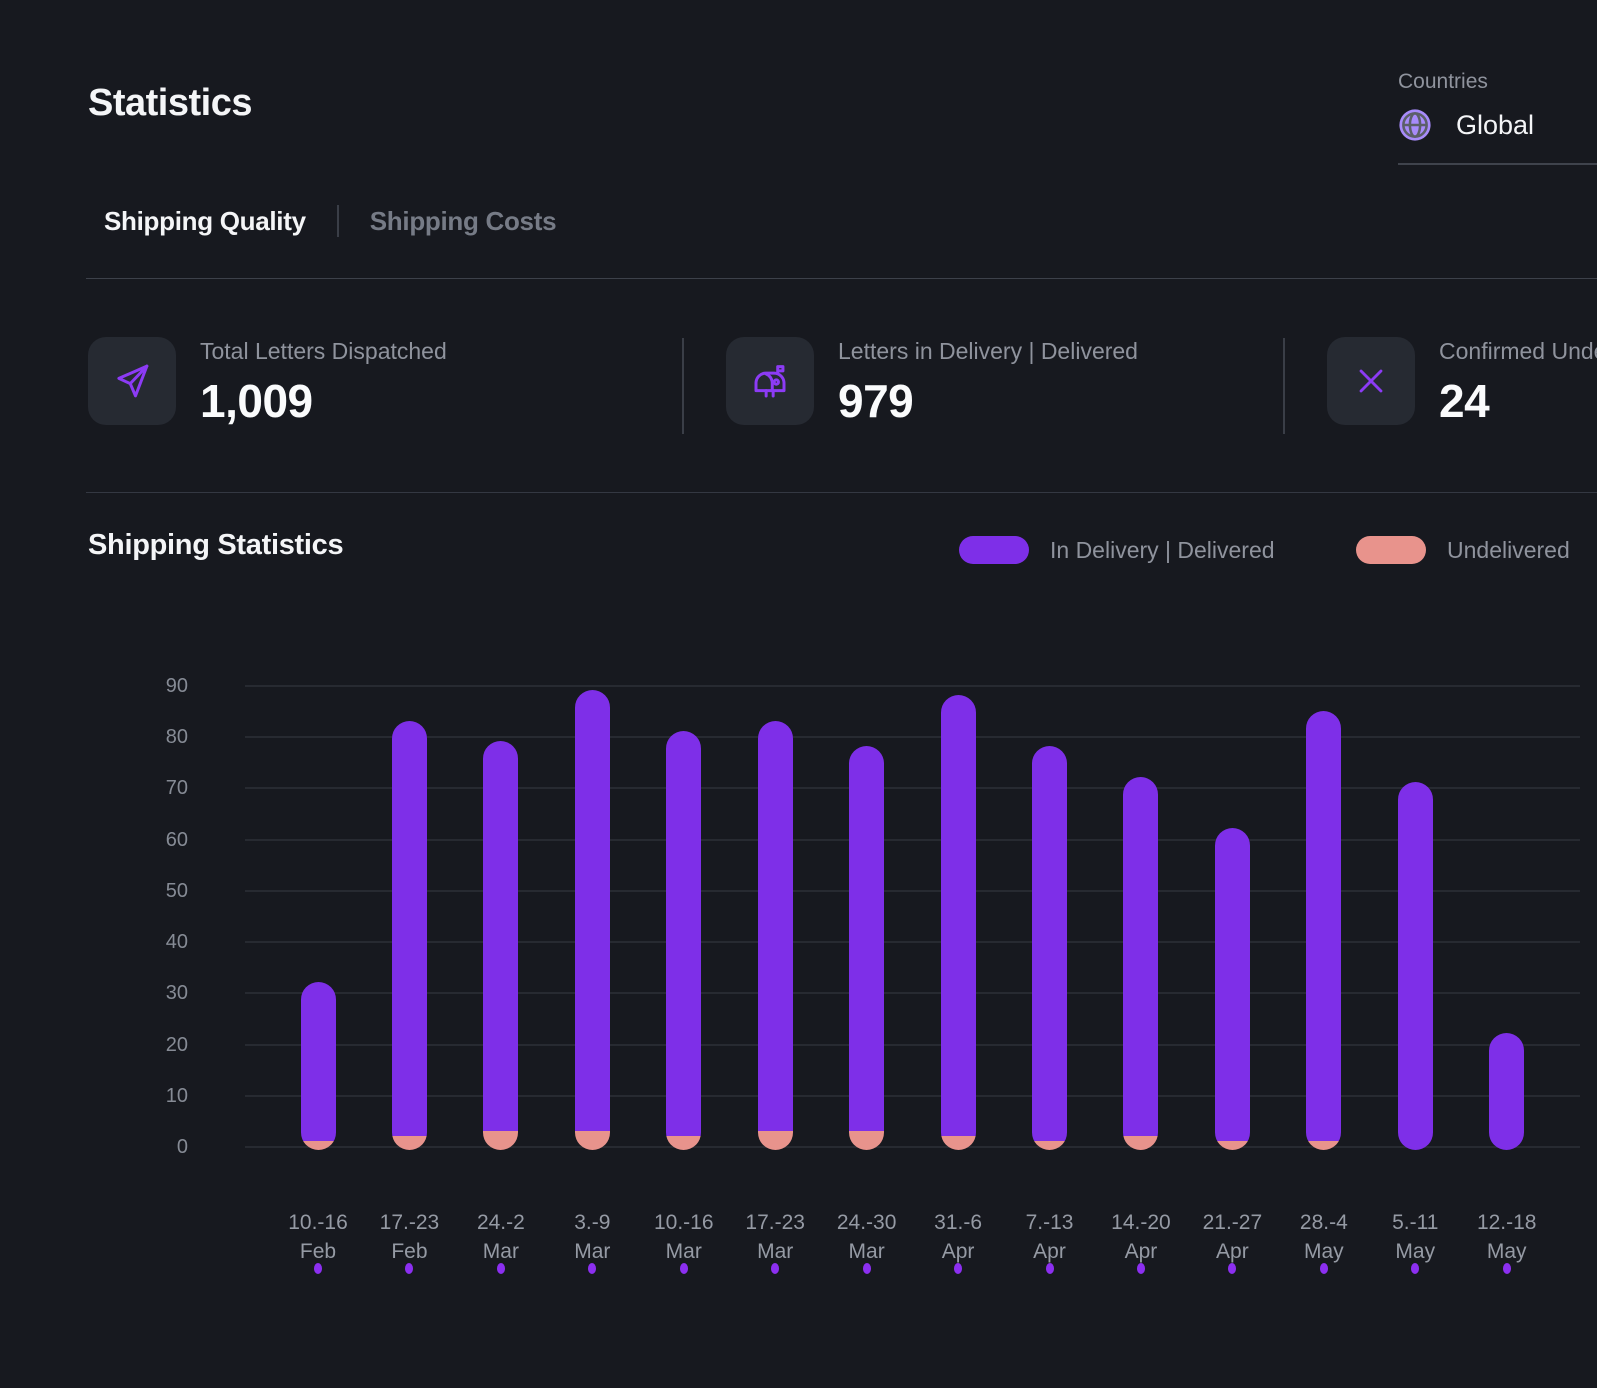 This screenshot has width=1597, height=1388. I want to click on bar-5.-11-May, so click(1415, 966).